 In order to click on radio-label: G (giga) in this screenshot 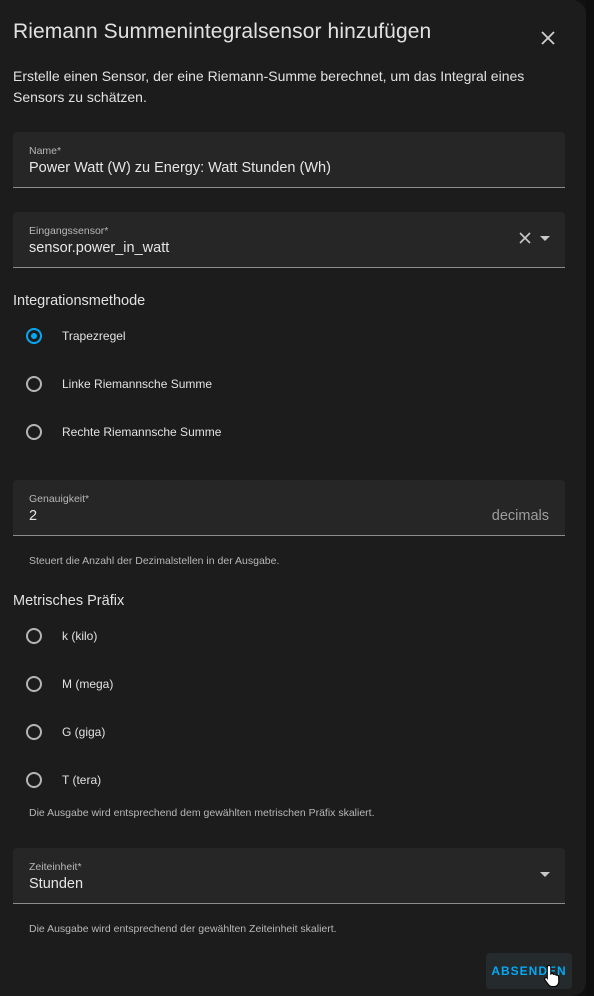, I will do `click(84, 732)`.